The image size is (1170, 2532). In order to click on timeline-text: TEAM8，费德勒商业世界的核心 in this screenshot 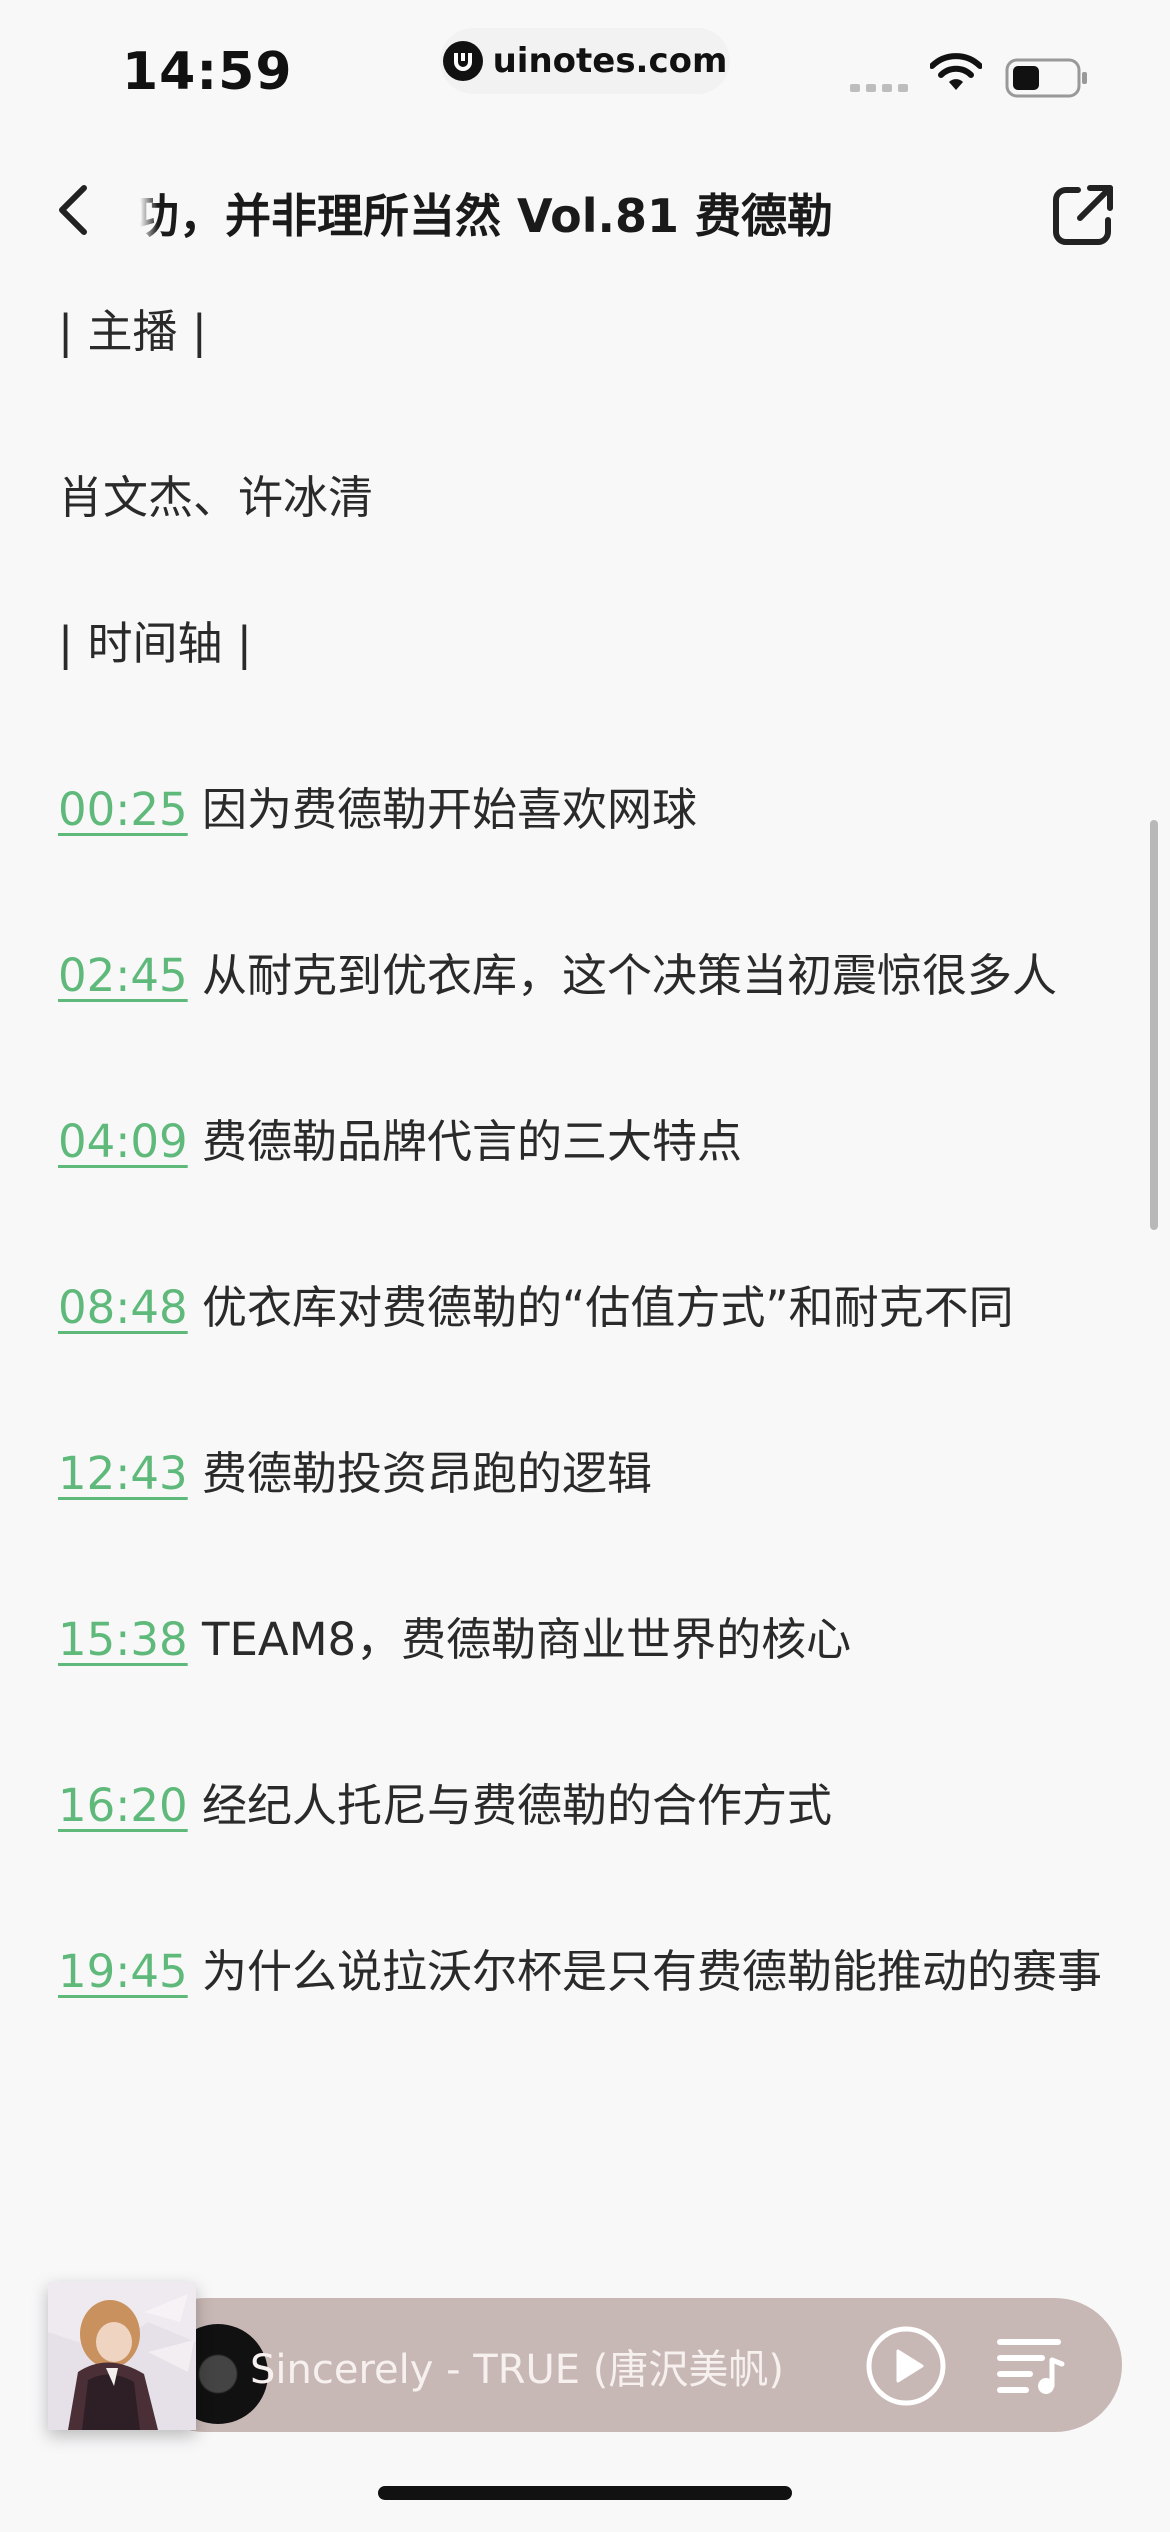, I will do `click(527, 1639)`.